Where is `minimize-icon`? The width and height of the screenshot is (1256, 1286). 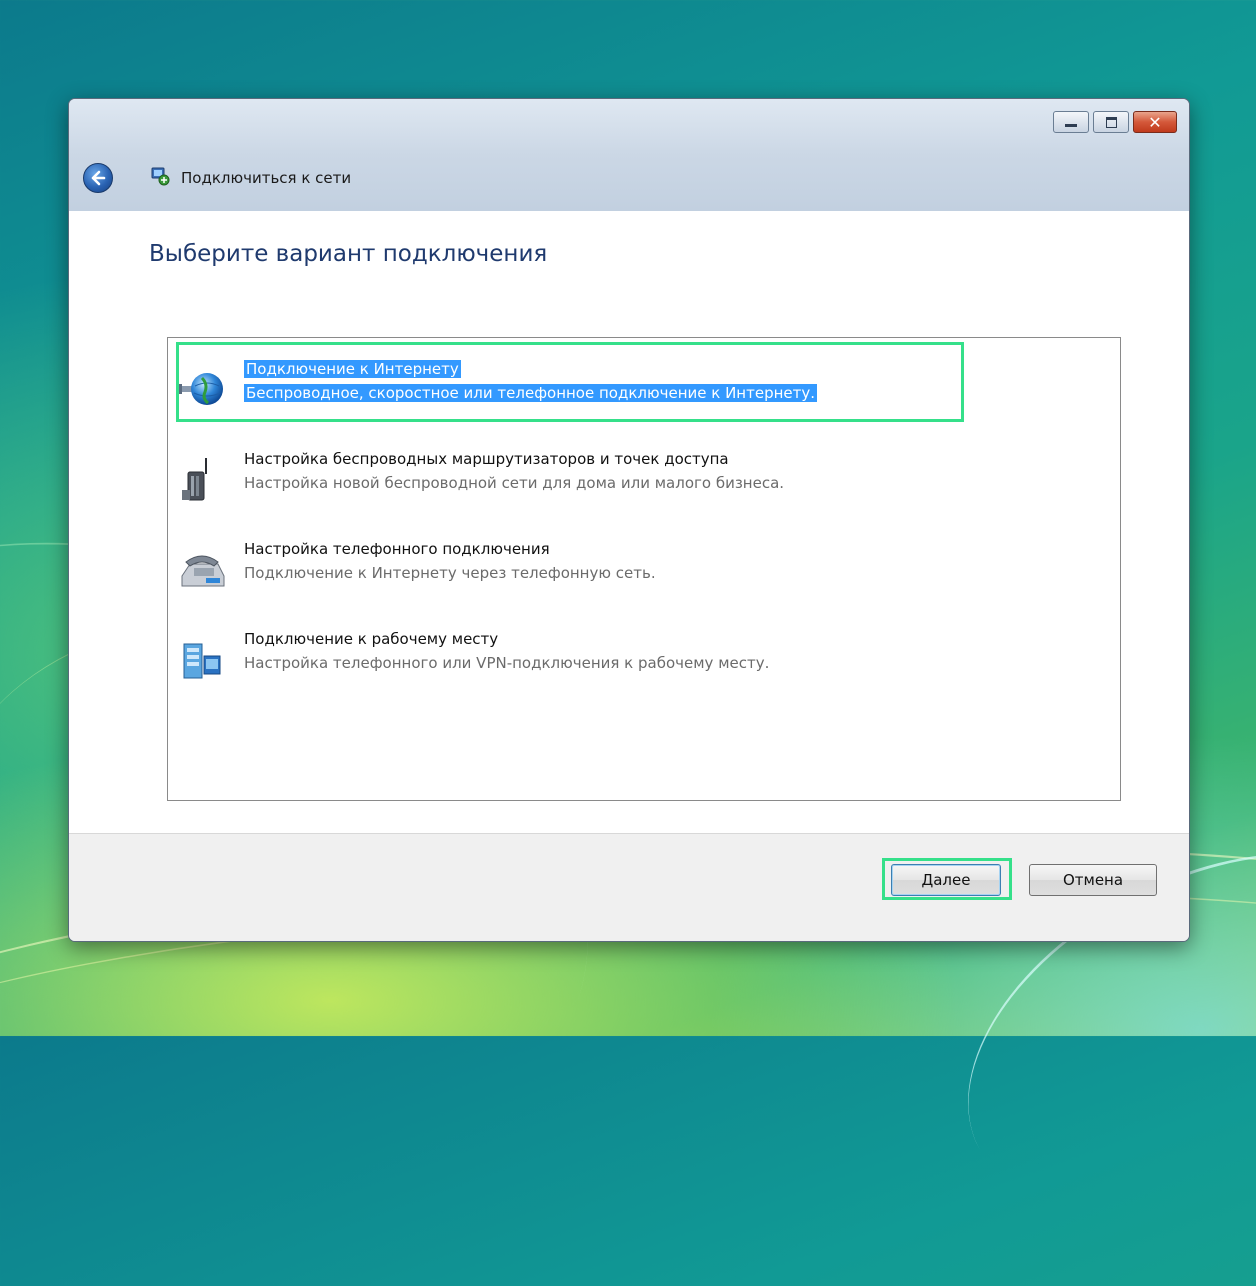 minimize-icon is located at coordinates (1071, 125).